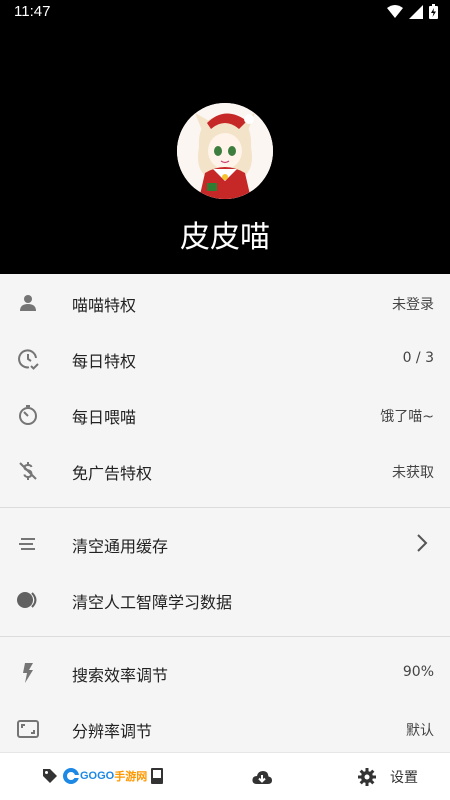  What do you see at coordinates (395, 11) in the screenshot?
I see `wifi-icon` at bounding box center [395, 11].